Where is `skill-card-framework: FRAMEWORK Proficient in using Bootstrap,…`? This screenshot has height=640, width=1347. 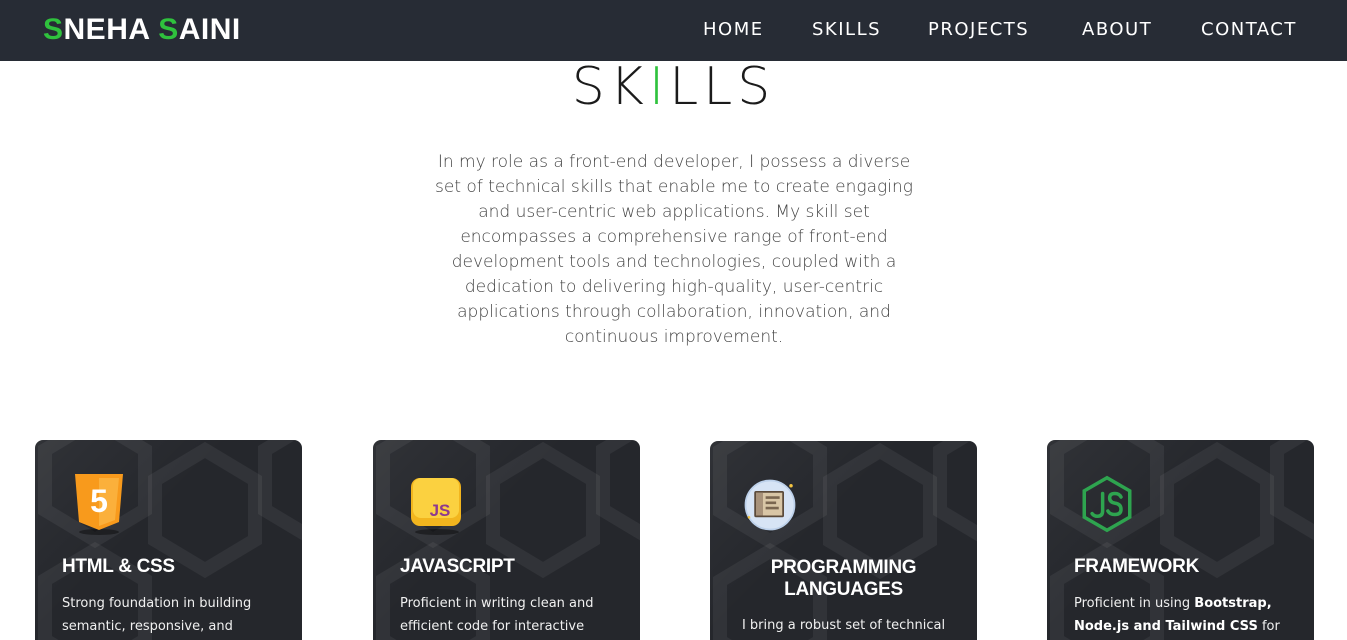
skill-card-framework: FRAMEWORK Proficient in using Bootstrap,… is located at coordinates (1180, 540).